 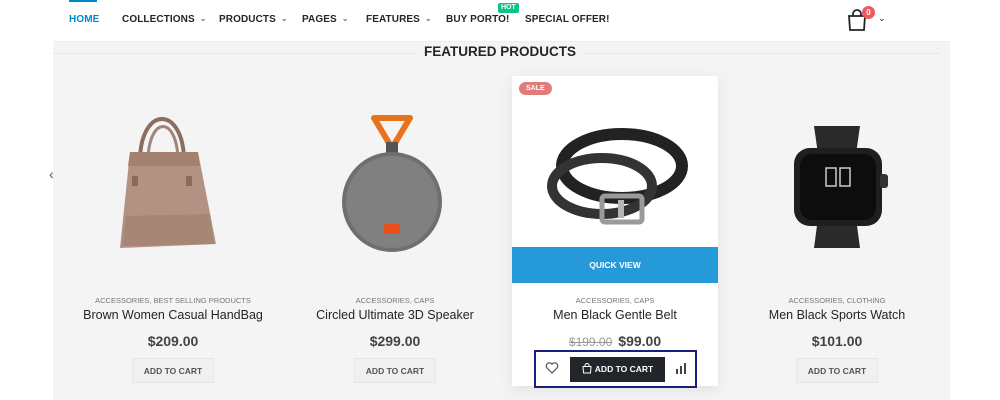 I want to click on shopping-bag-icon, so click(x=587, y=368).